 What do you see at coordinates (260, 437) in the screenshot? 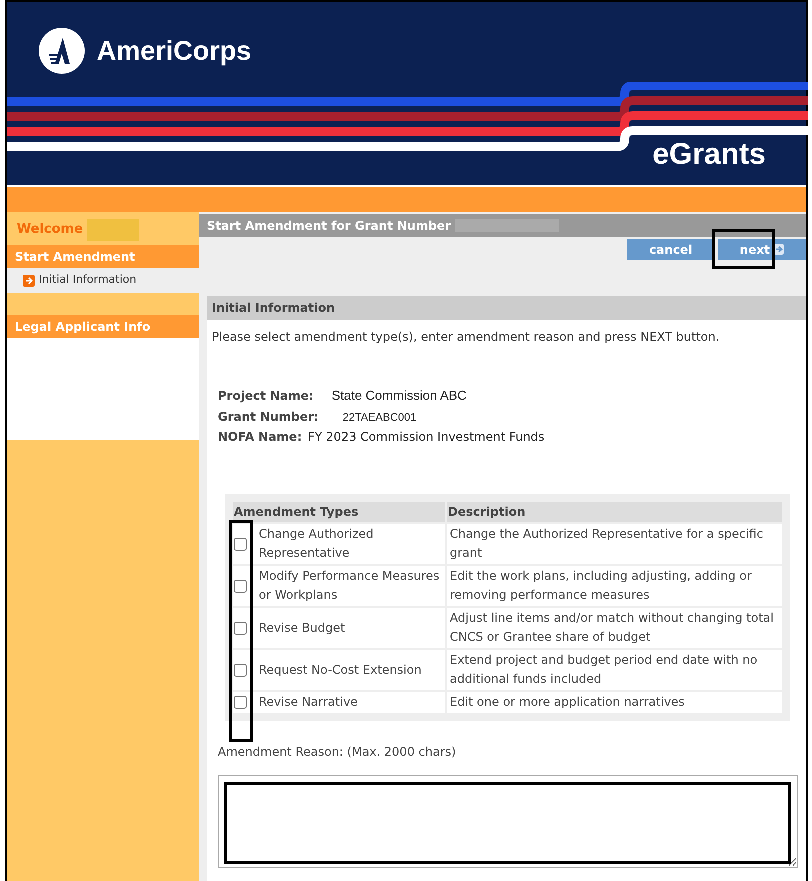
I see `detail-label: NOFA Name:` at bounding box center [260, 437].